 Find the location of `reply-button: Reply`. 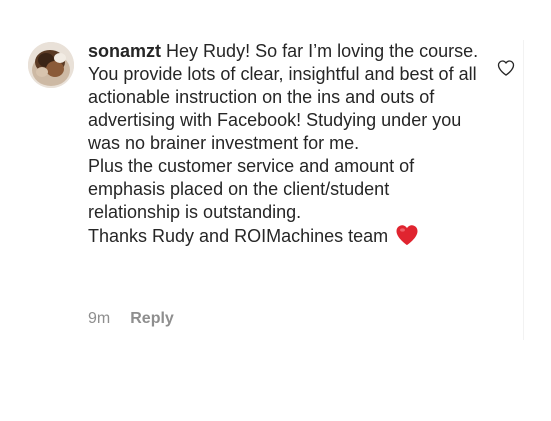

reply-button: Reply is located at coordinates (152, 318).